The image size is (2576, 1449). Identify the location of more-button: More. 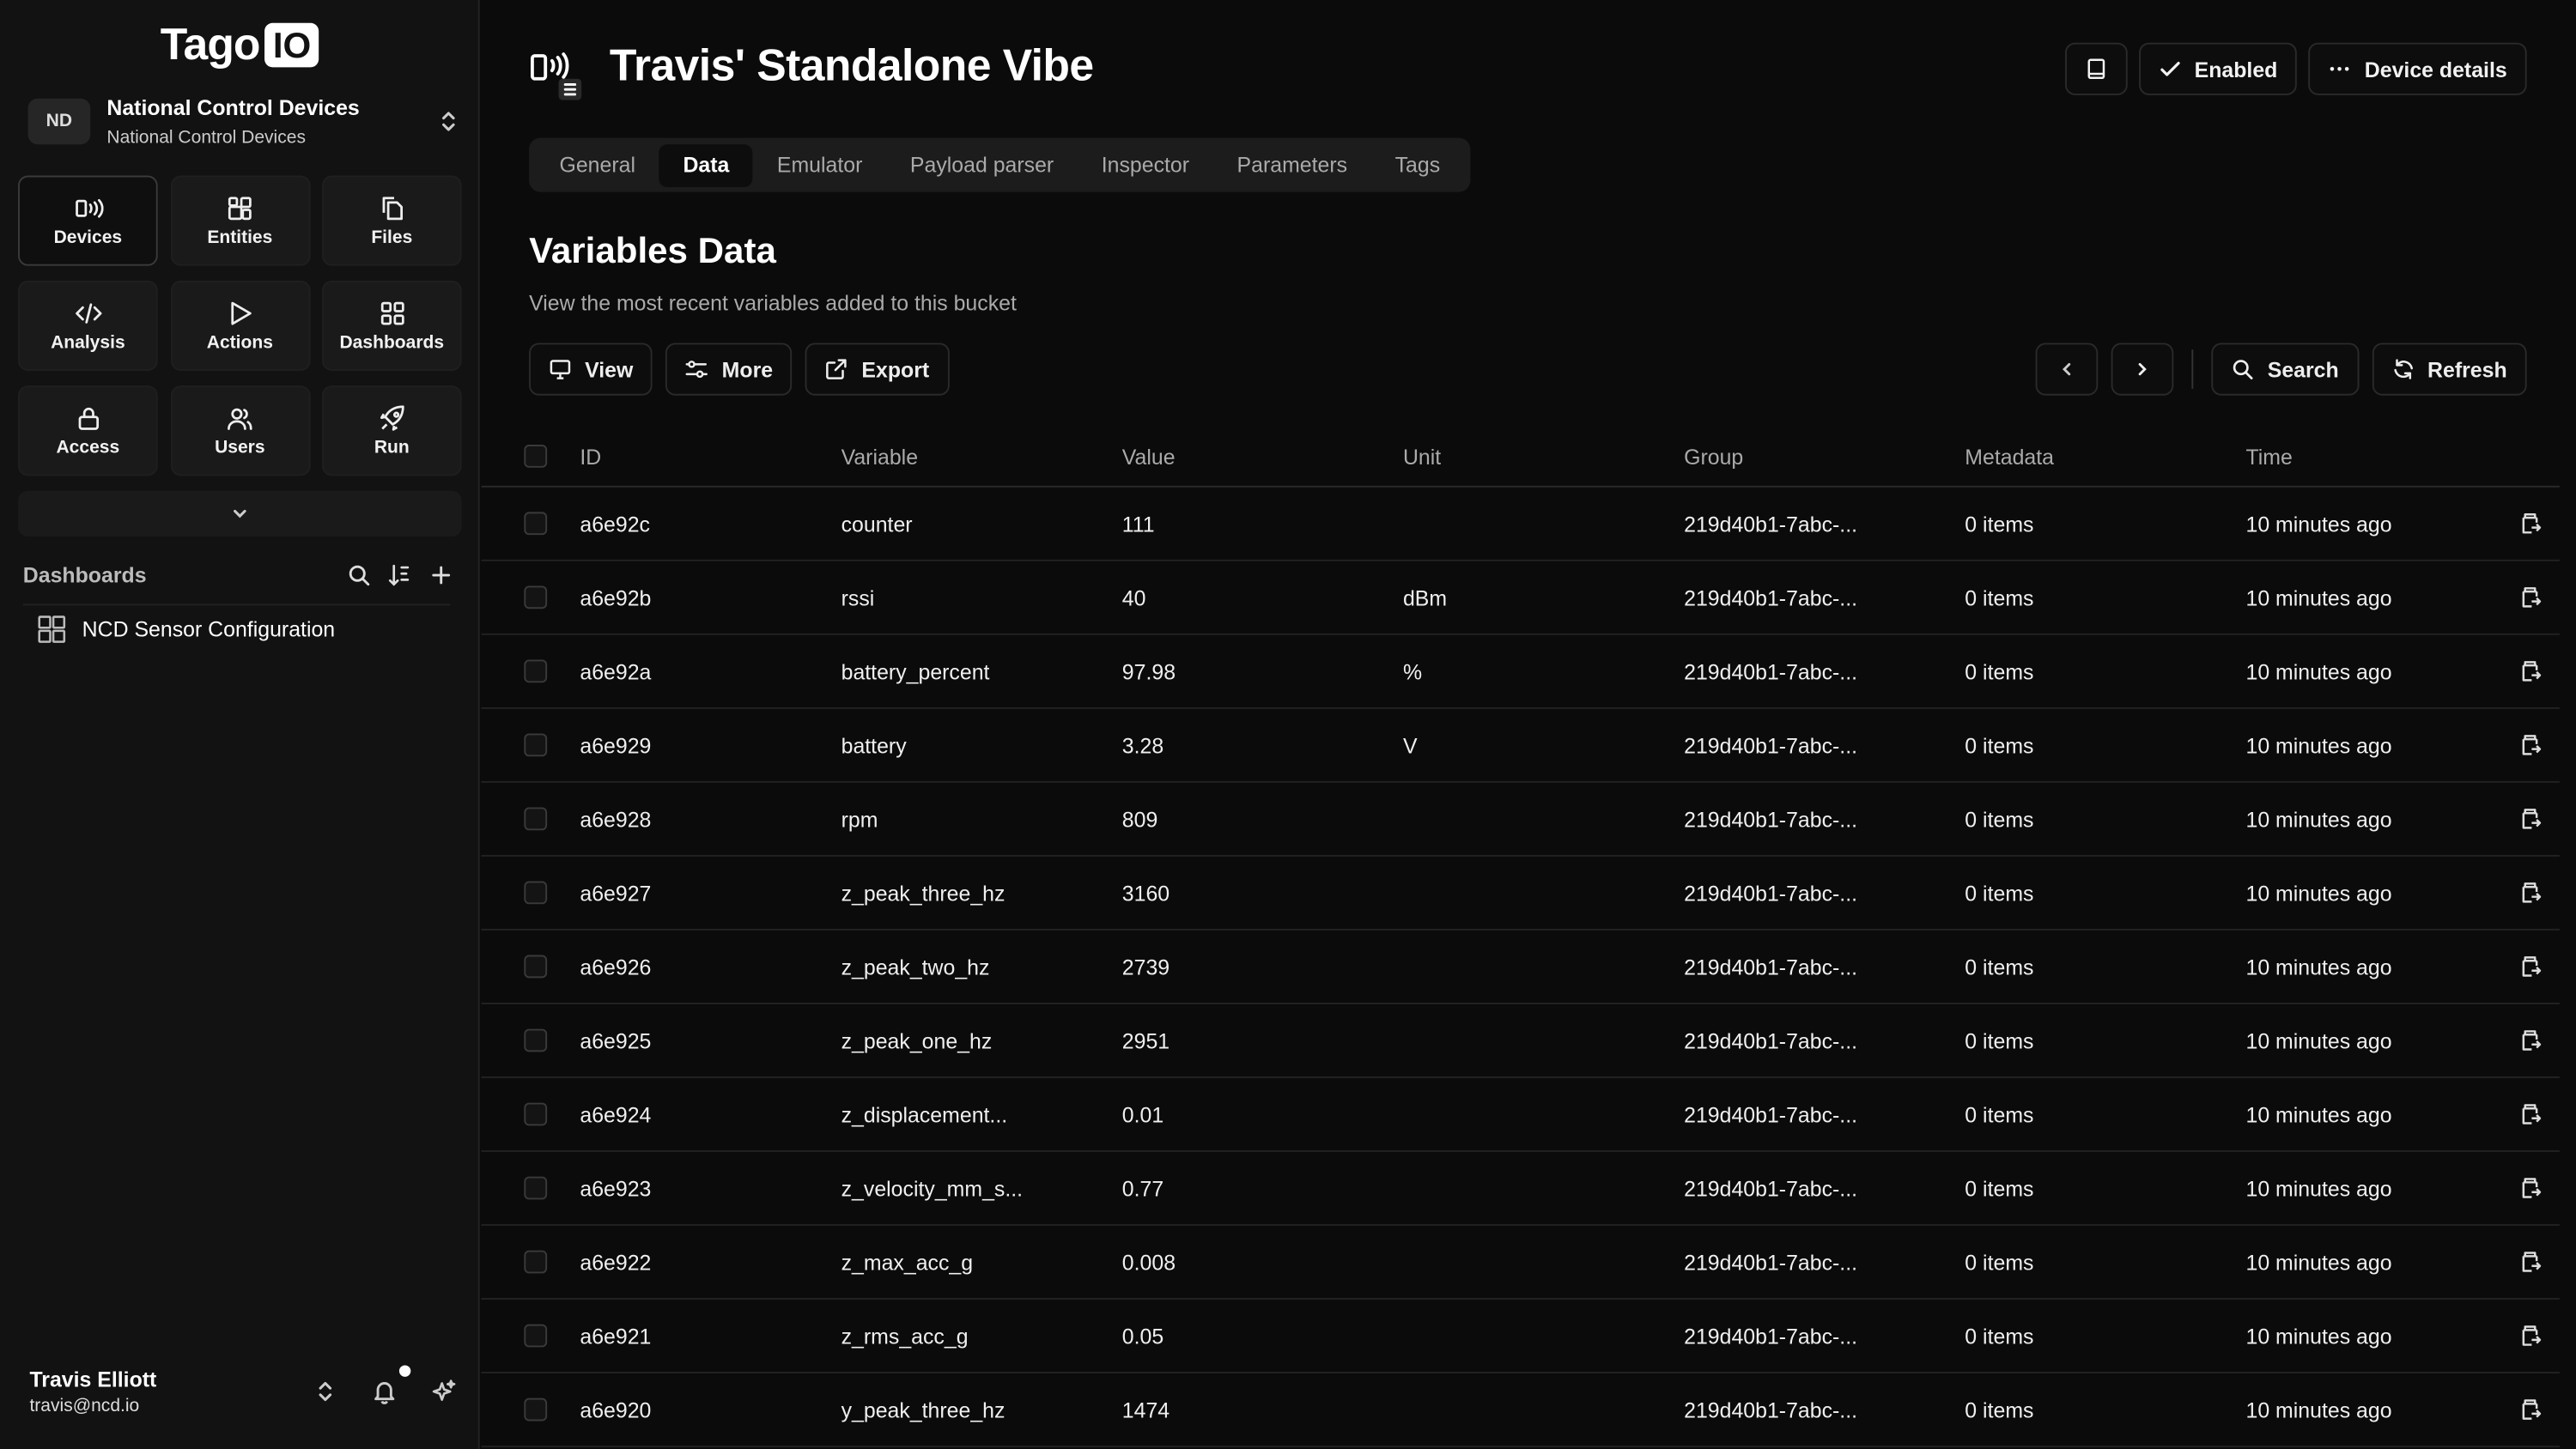
(729, 369).